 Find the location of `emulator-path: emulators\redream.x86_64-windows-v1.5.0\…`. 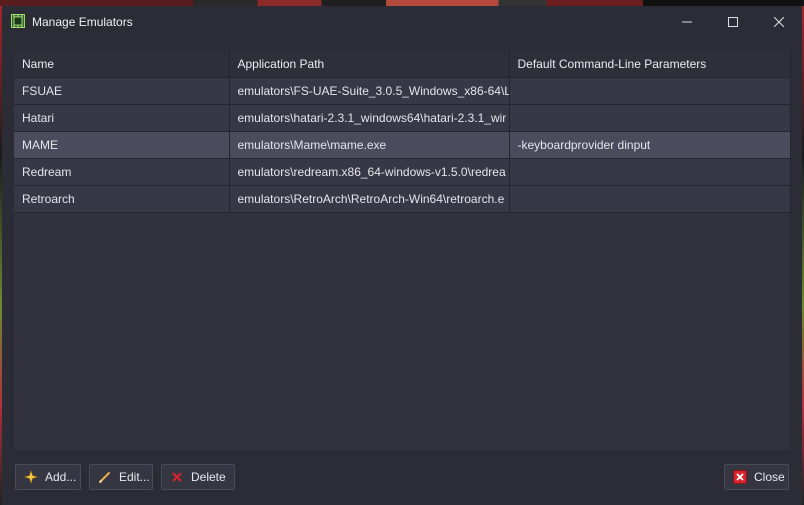

emulator-path: emulators\redream.x86_64-windows-v1.5.0\… is located at coordinates (369, 172).